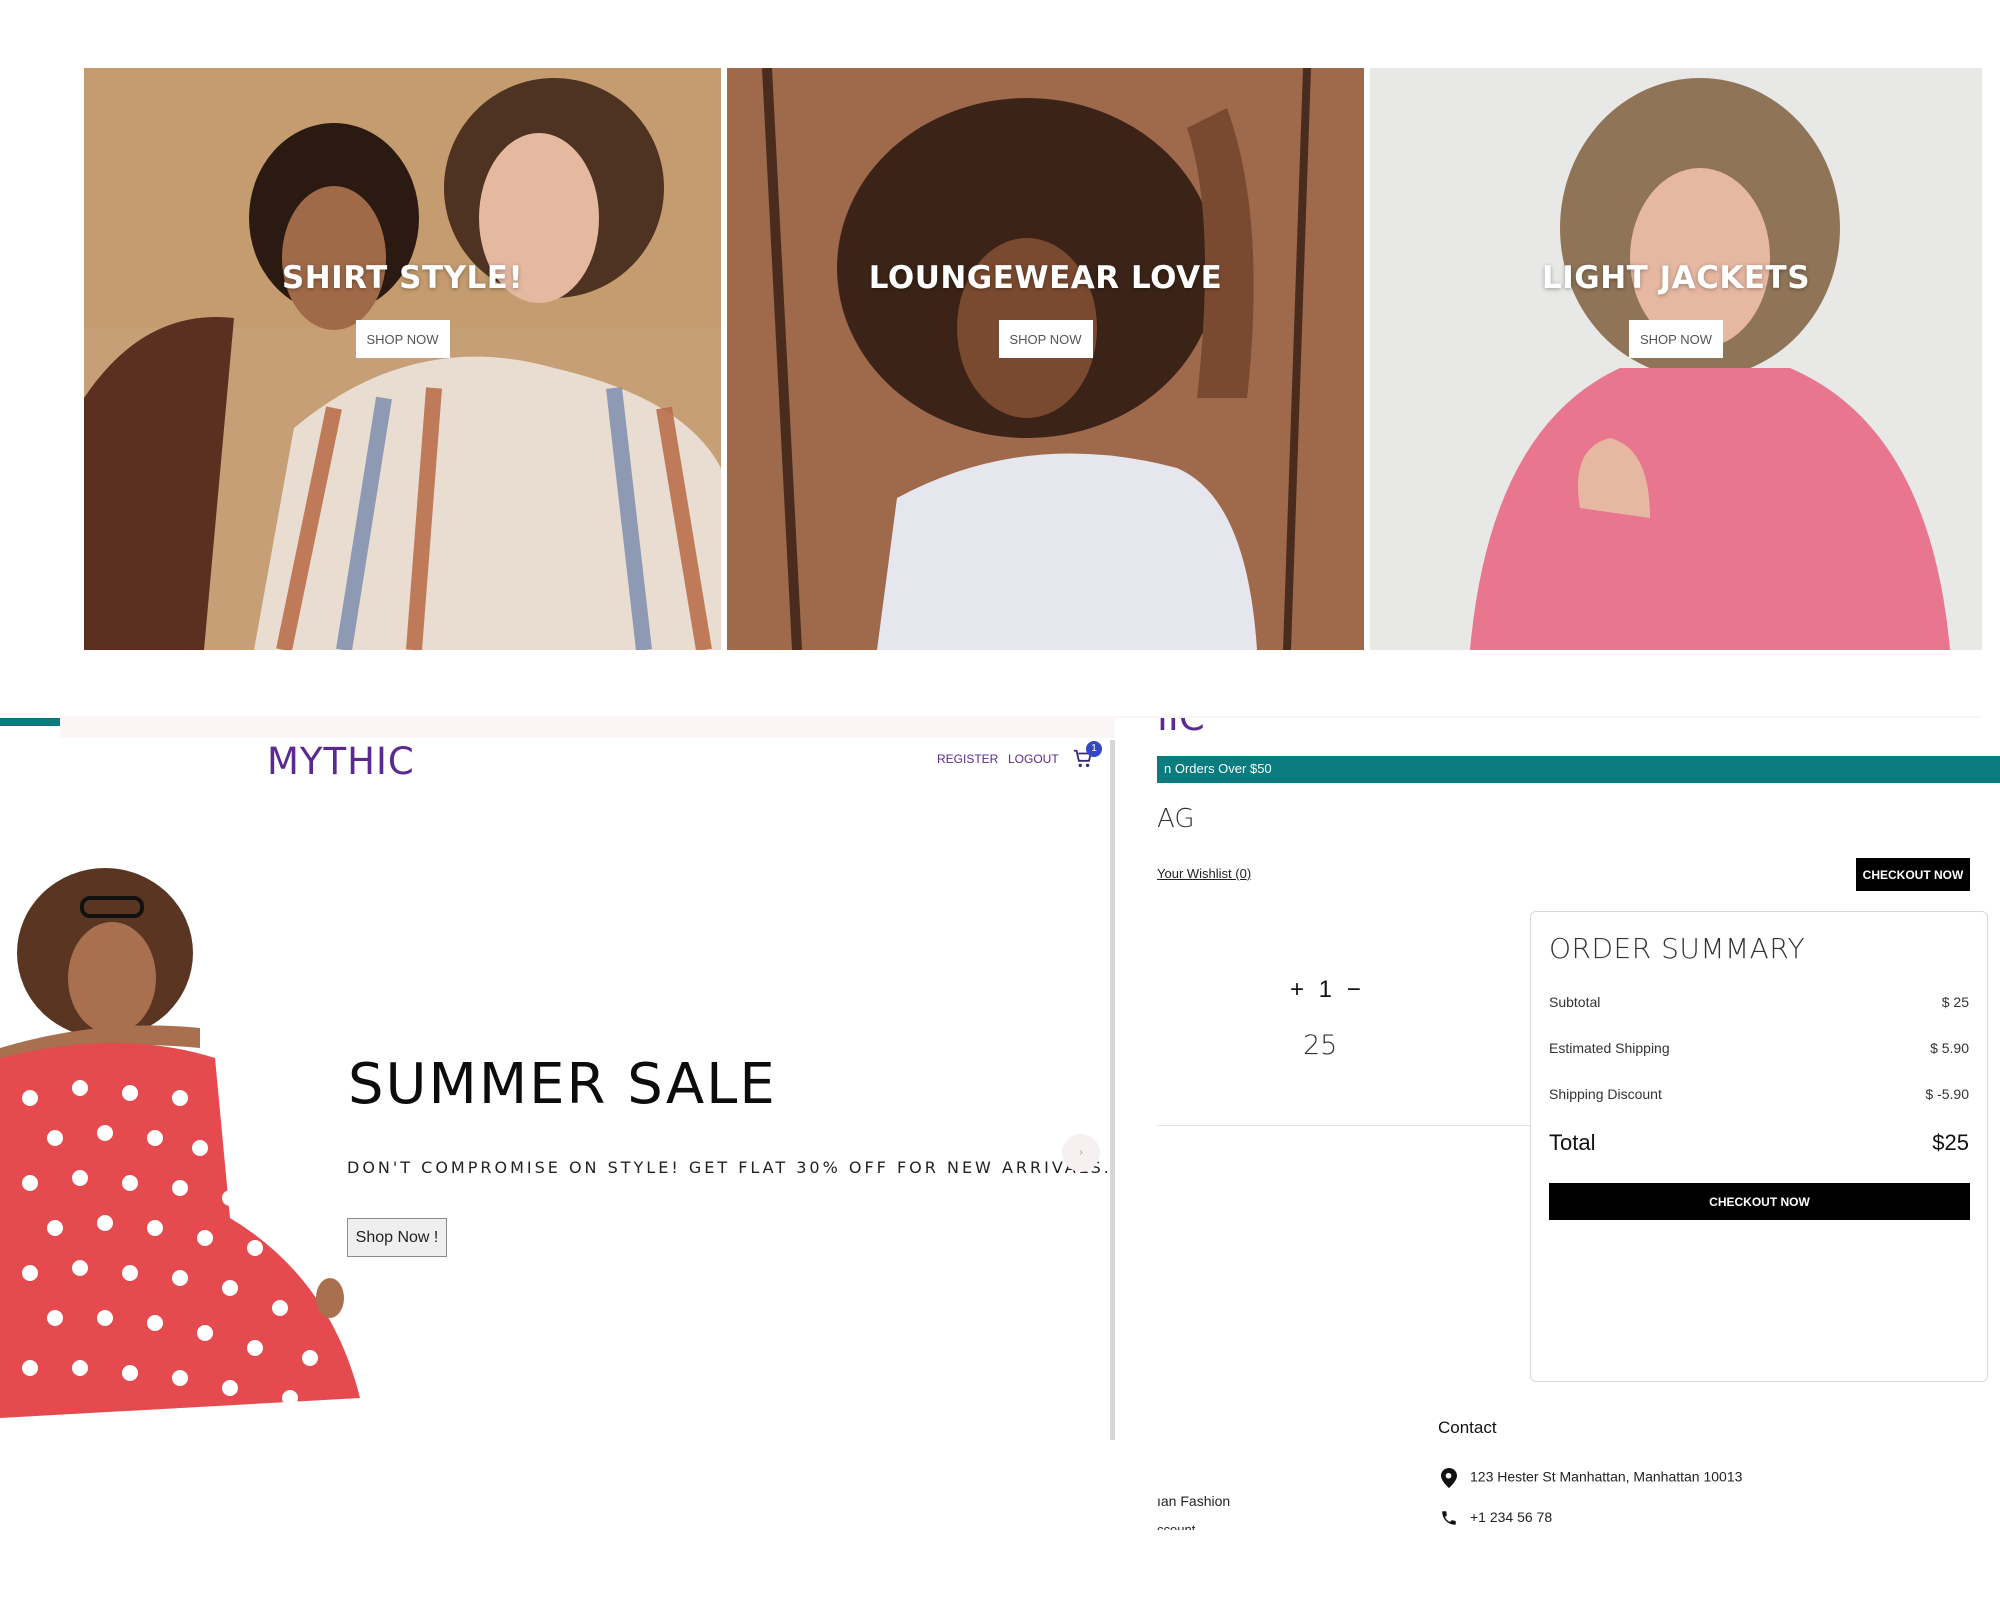 The width and height of the screenshot is (2000, 1600). Describe the element at coordinates (1759, 1002) in the screenshot. I see `summary-row-subtotal: Subtotal $ 25` at that location.